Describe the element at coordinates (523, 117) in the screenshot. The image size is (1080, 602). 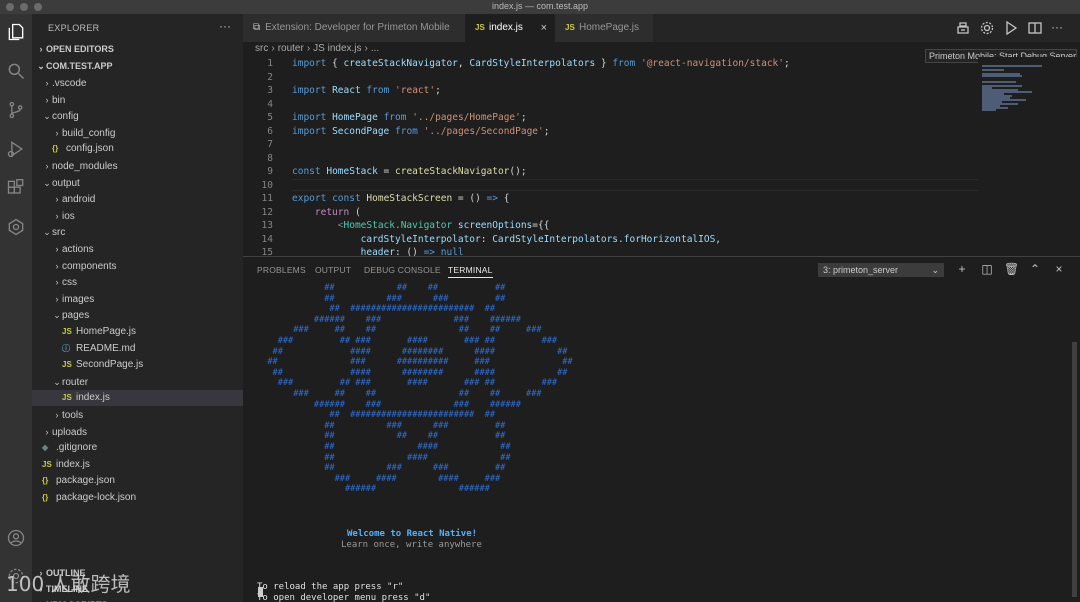
I see `code-token: ;` at that location.